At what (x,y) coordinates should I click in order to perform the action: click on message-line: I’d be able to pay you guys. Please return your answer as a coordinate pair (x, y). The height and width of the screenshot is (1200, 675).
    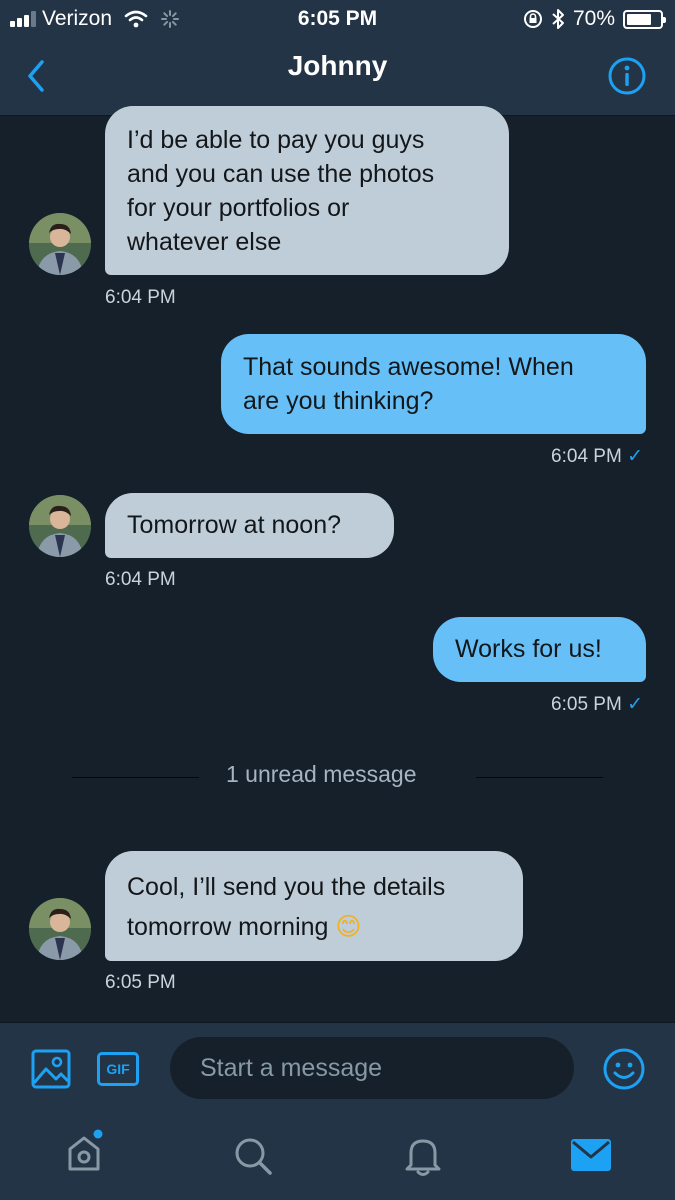
    Looking at the image, I should click on (276, 140).